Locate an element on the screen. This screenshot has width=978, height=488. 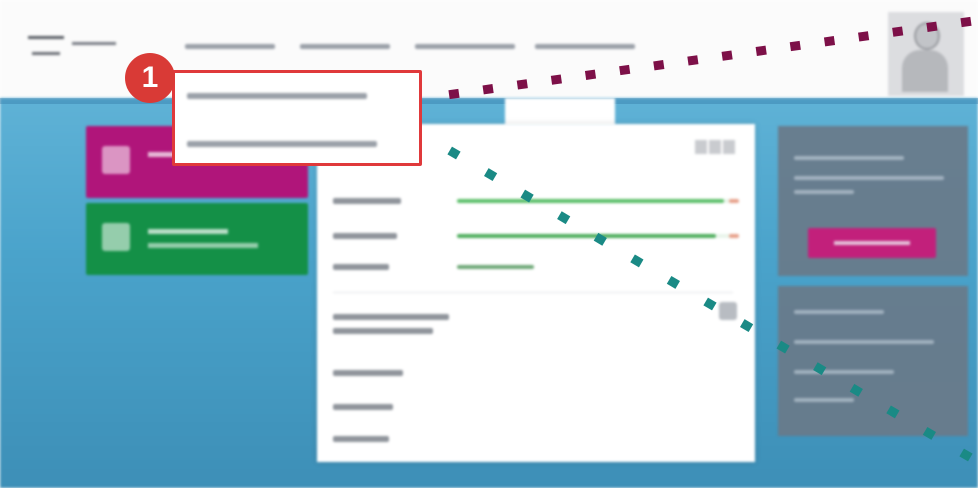
settings-icon is located at coordinates (728, 311).